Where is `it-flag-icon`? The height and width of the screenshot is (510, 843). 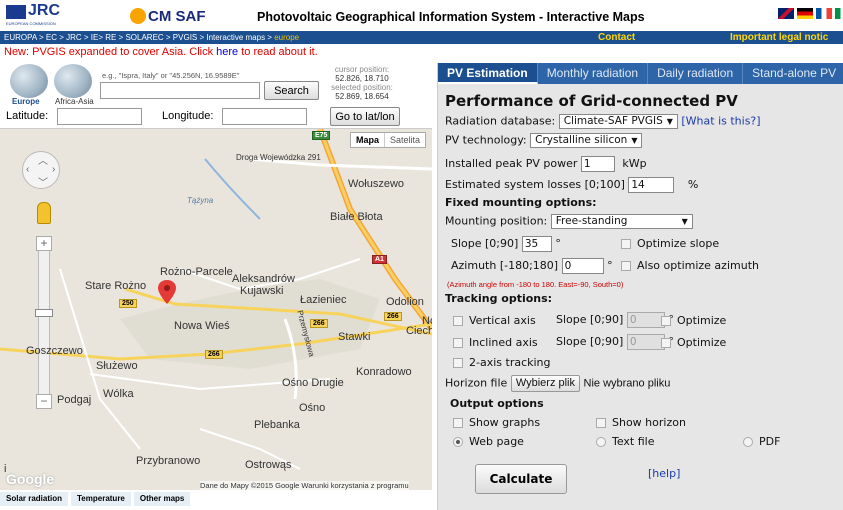 it-flag-icon is located at coordinates (839, 13).